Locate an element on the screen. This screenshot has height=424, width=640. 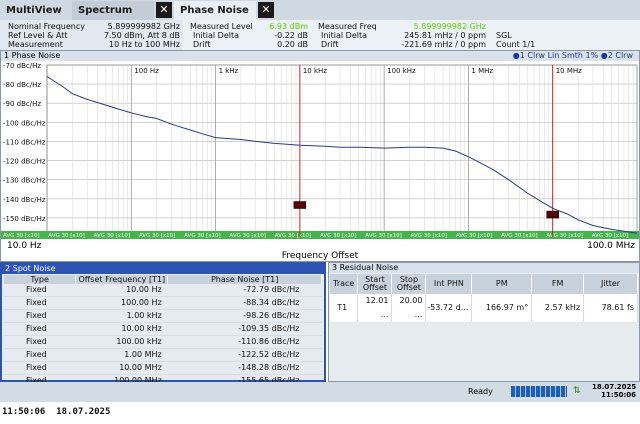
y-tick-label: -130 dBc/Hz is located at coordinates (24, 181).